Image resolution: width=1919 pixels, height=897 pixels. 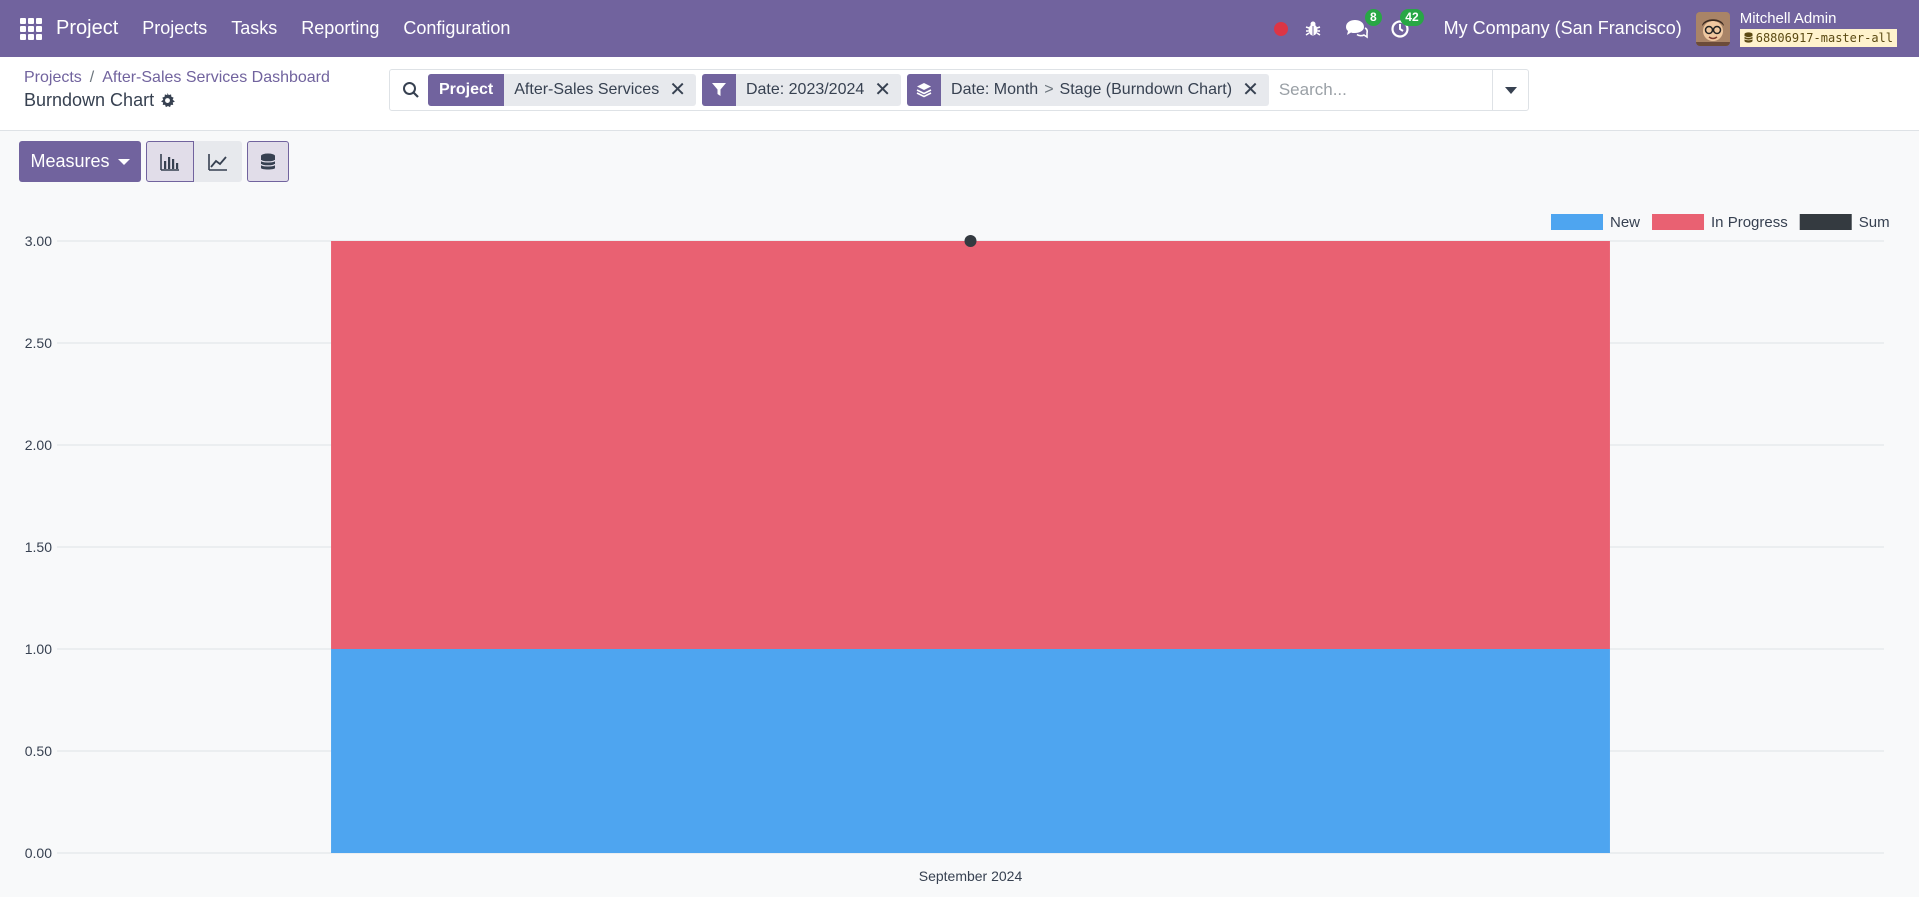 What do you see at coordinates (1678, 222) in the screenshot?
I see `legend-swatch-in-progress` at bounding box center [1678, 222].